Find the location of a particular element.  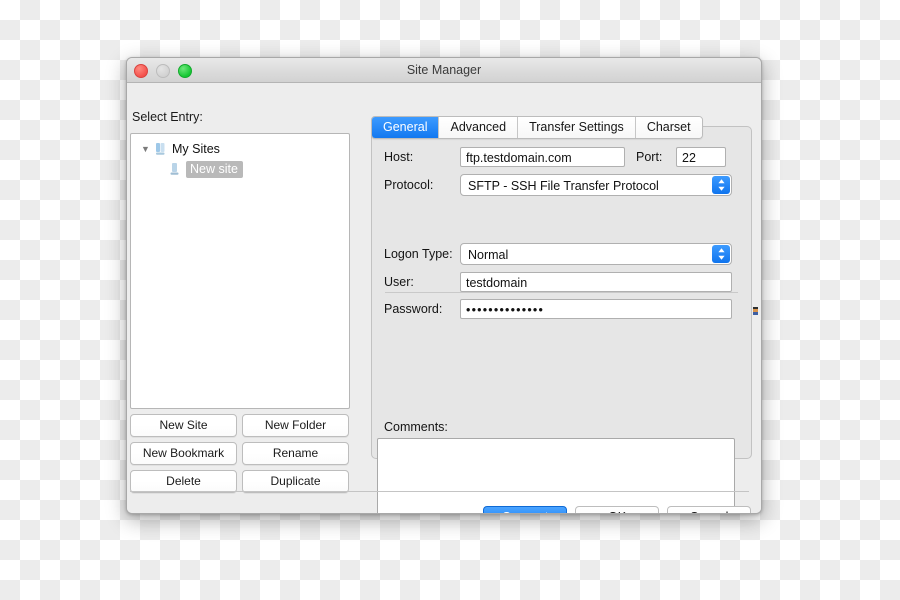

duplicate-button: Duplicate is located at coordinates (295, 481).